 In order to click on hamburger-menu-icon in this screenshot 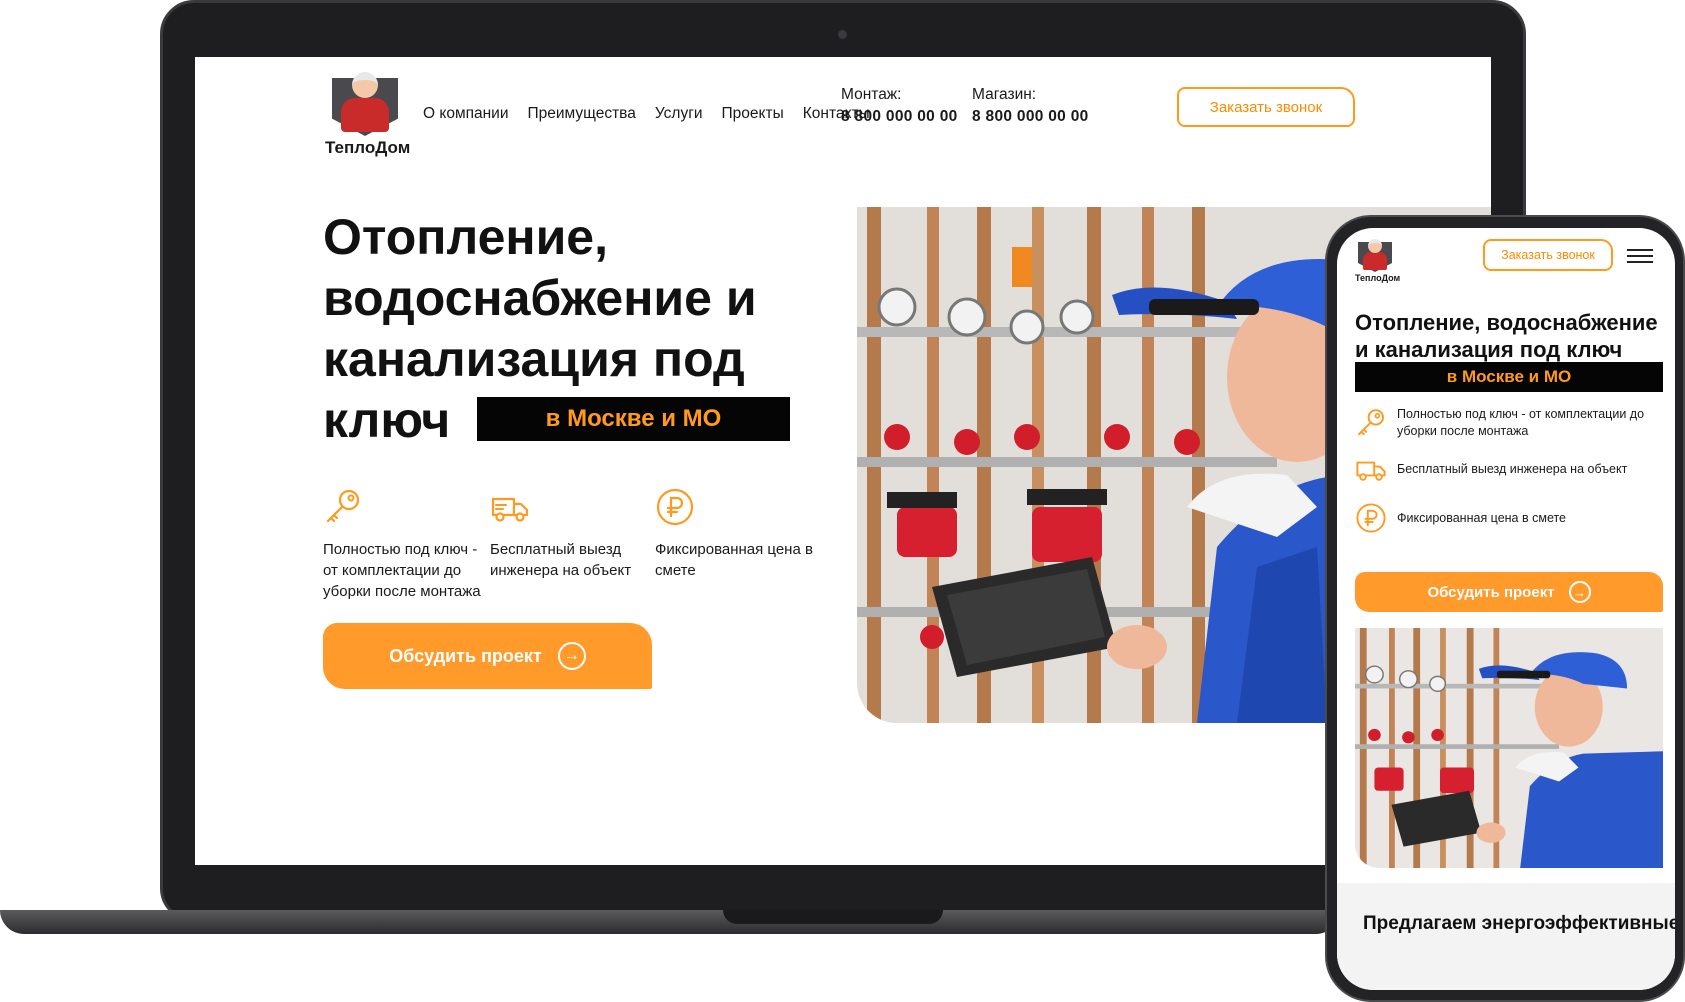, I will do `click(1640, 256)`.